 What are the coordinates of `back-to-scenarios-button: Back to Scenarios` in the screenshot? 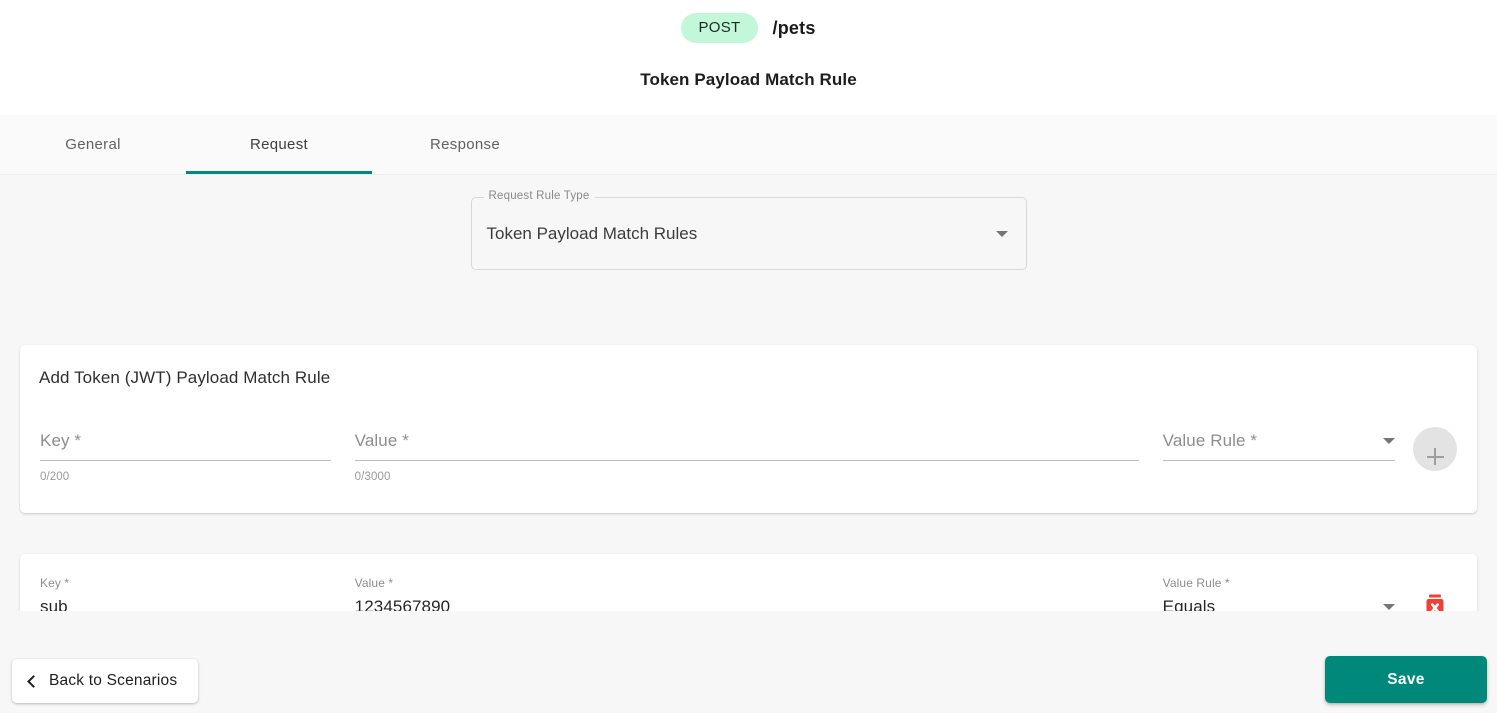 It's located at (105, 681).